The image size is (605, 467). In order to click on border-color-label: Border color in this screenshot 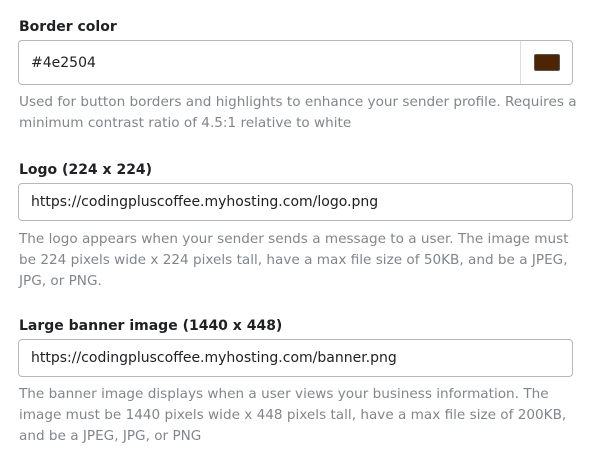, I will do `click(68, 27)`.